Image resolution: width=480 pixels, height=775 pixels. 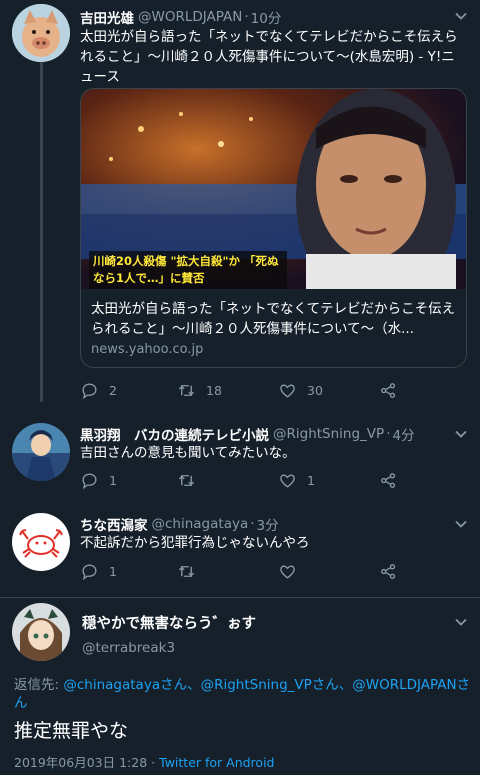 What do you see at coordinates (266, 17) in the screenshot?
I see `tweet-time: 10分` at bounding box center [266, 17].